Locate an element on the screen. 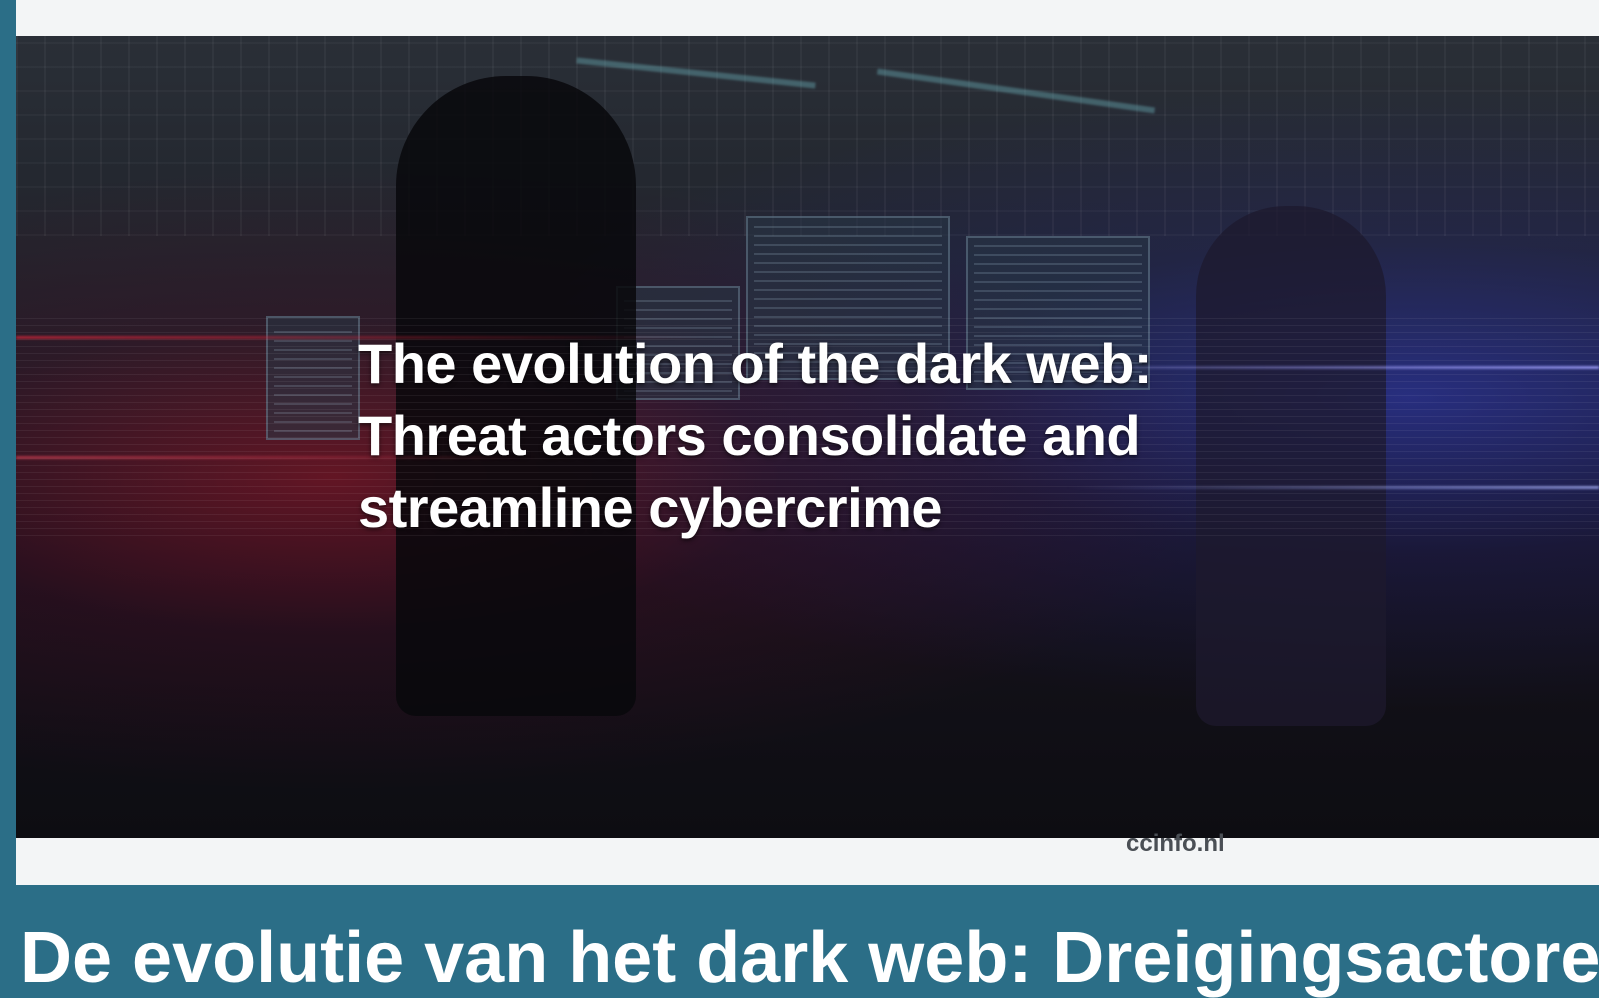  headline-line: The evolution of the dark web: is located at coordinates (755, 363).